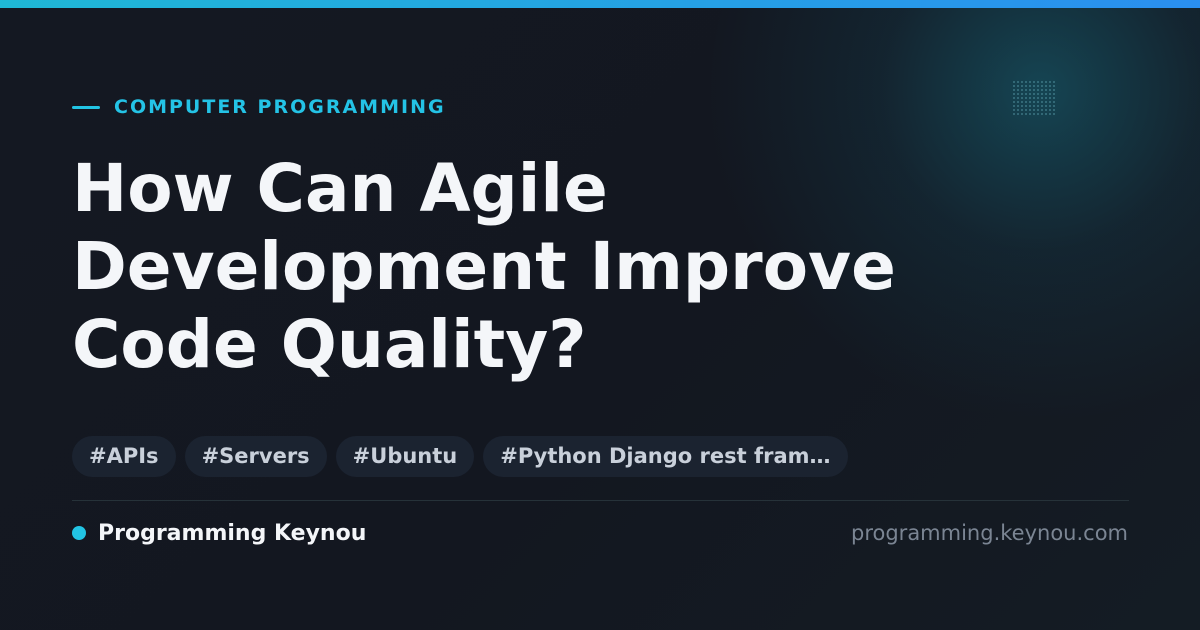 The image size is (1200, 630). What do you see at coordinates (232, 533) in the screenshot?
I see `brand-name: Programming Keynou` at bounding box center [232, 533].